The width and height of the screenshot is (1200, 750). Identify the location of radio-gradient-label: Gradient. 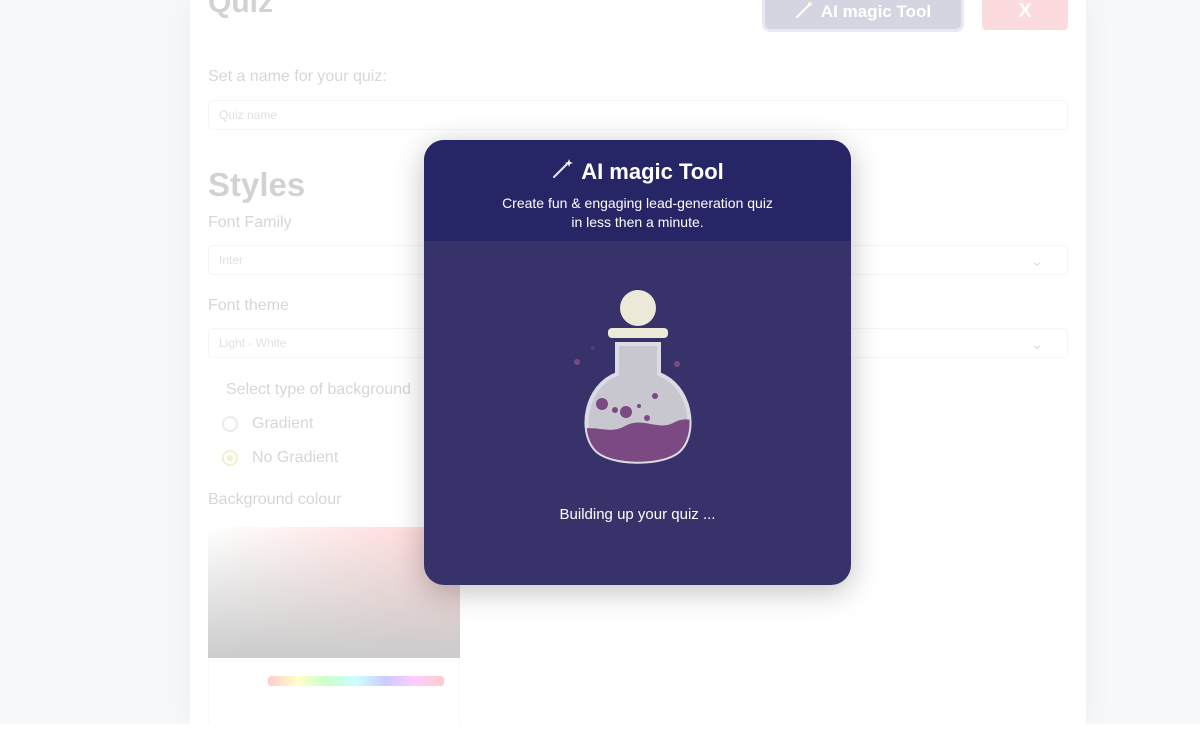
(283, 423).